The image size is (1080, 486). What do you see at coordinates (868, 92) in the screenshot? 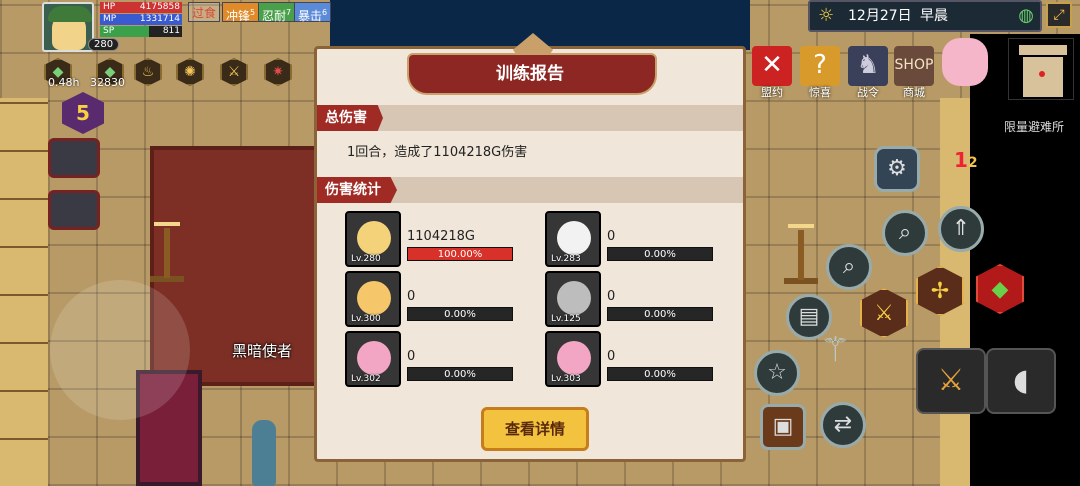
I see `menu-label: 战令` at bounding box center [868, 92].